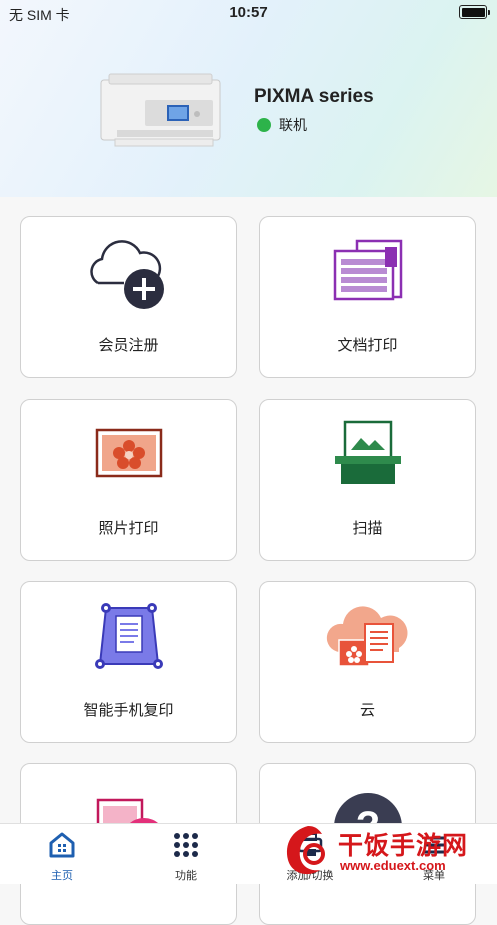 Image resolution: width=497 pixels, height=925 pixels. I want to click on cloud-add-icon, so click(127, 274).